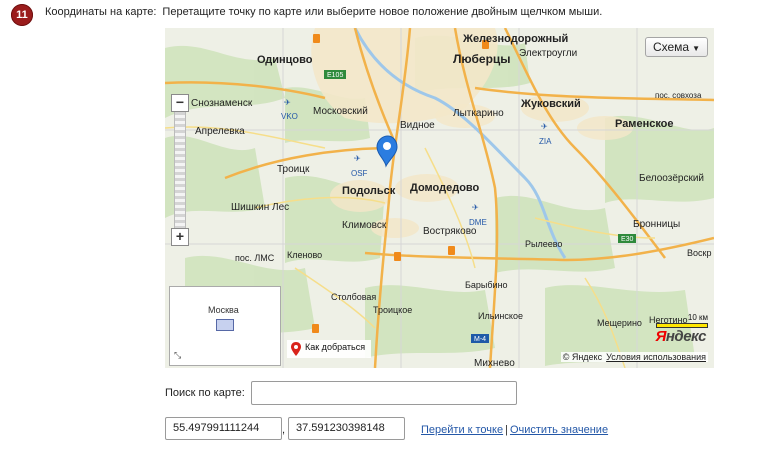 This screenshot has height=459, width=764. Describe the element at coordinates (619, 323) in the screenshot. I see `place-label: Мещерино` at that location.